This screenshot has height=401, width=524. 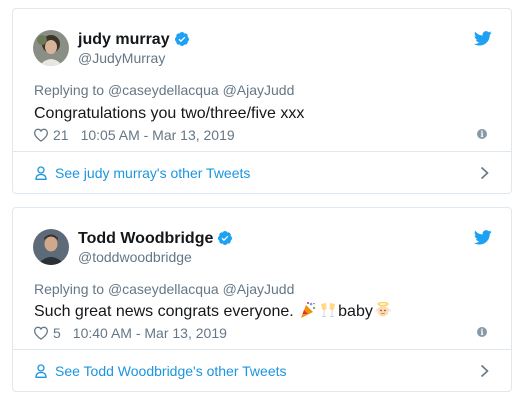 I want to click on tweet-text-main: Such great news congrats everyone., so click(x=166, y=311).